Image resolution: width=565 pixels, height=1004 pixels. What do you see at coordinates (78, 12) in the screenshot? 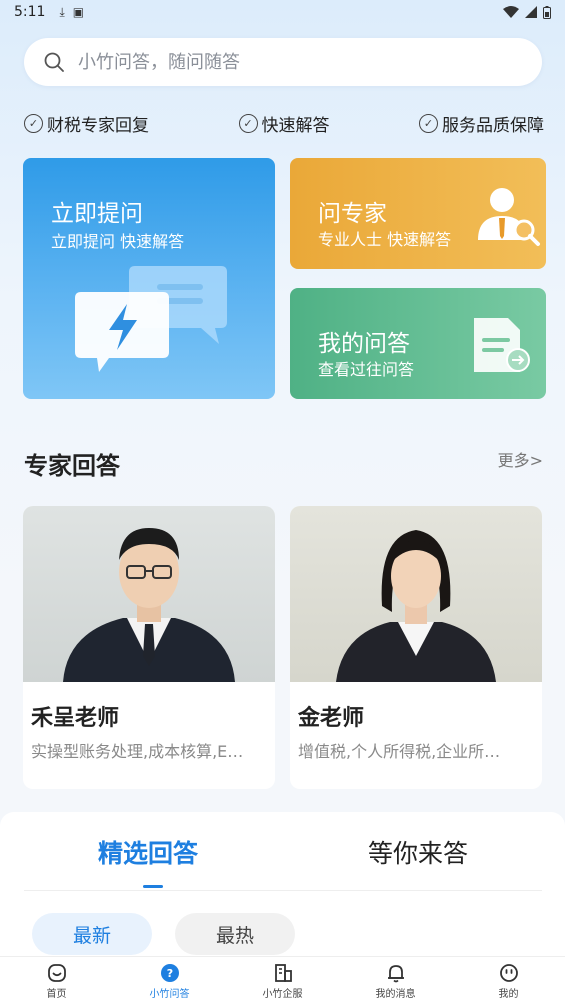
I see `keyboard-icon: ▣` at bounding box center [78, 12].